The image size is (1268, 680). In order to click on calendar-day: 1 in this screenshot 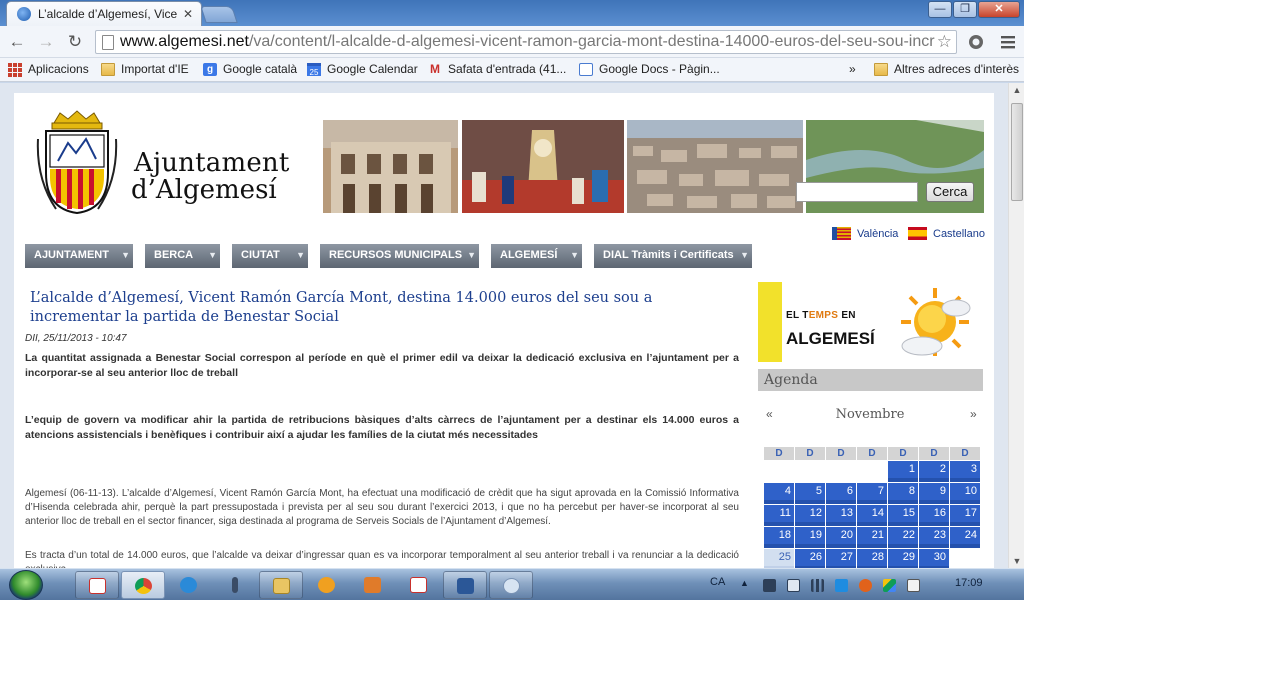, I will do `click(903, 471)`.